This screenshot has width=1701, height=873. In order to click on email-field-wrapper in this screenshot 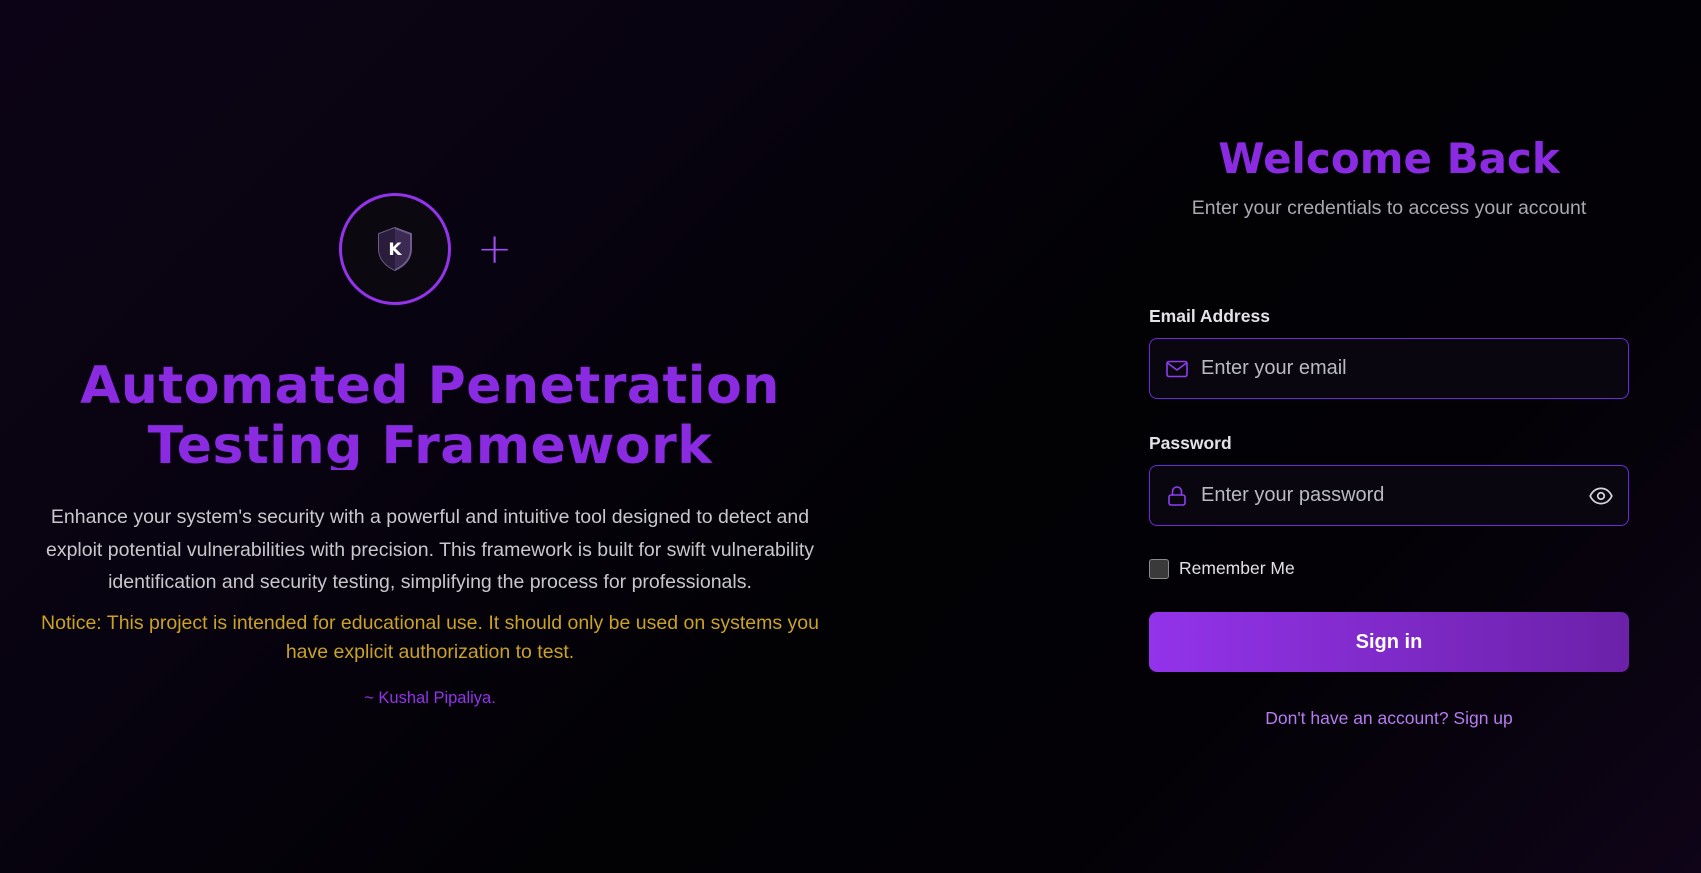, I will do `click(1389, 368)`.